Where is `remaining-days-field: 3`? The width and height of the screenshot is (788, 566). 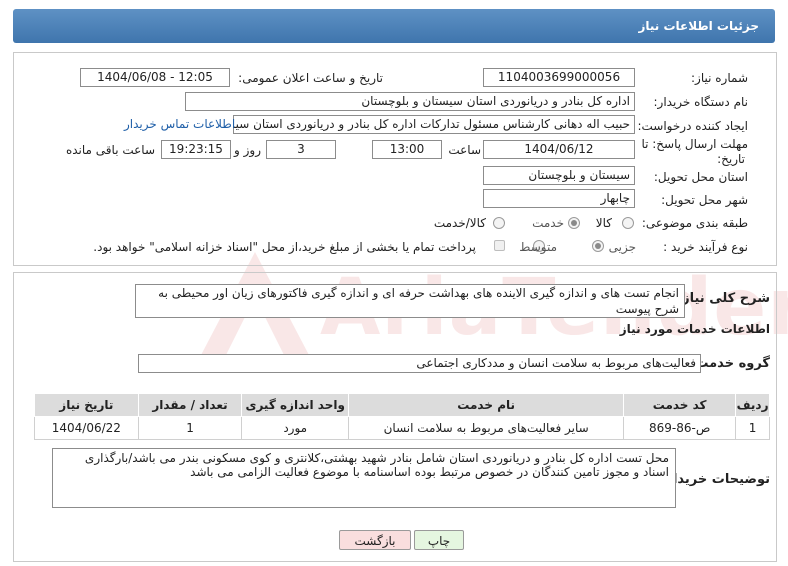 remaining-days-field: 3 is located at coordinates (301, 149).